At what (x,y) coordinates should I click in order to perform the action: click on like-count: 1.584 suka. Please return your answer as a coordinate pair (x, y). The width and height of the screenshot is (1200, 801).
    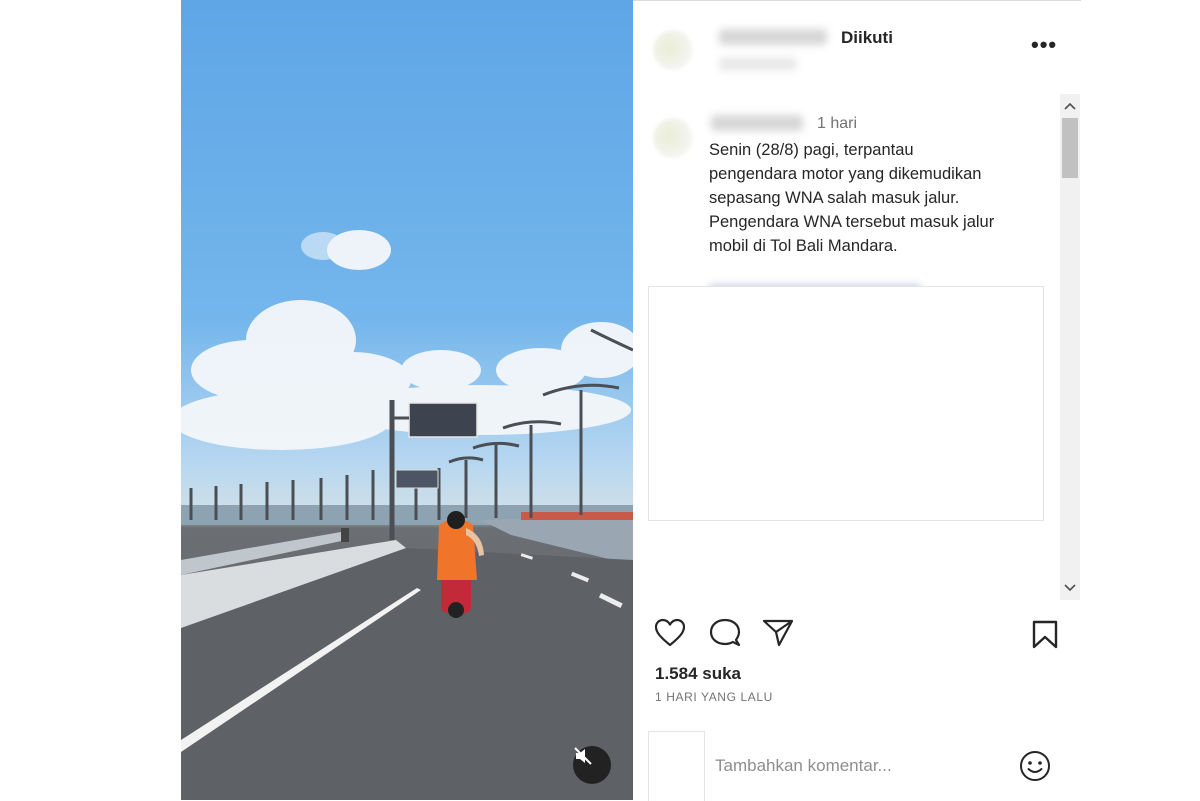
    Looking at the image, I should click on (698, 674).